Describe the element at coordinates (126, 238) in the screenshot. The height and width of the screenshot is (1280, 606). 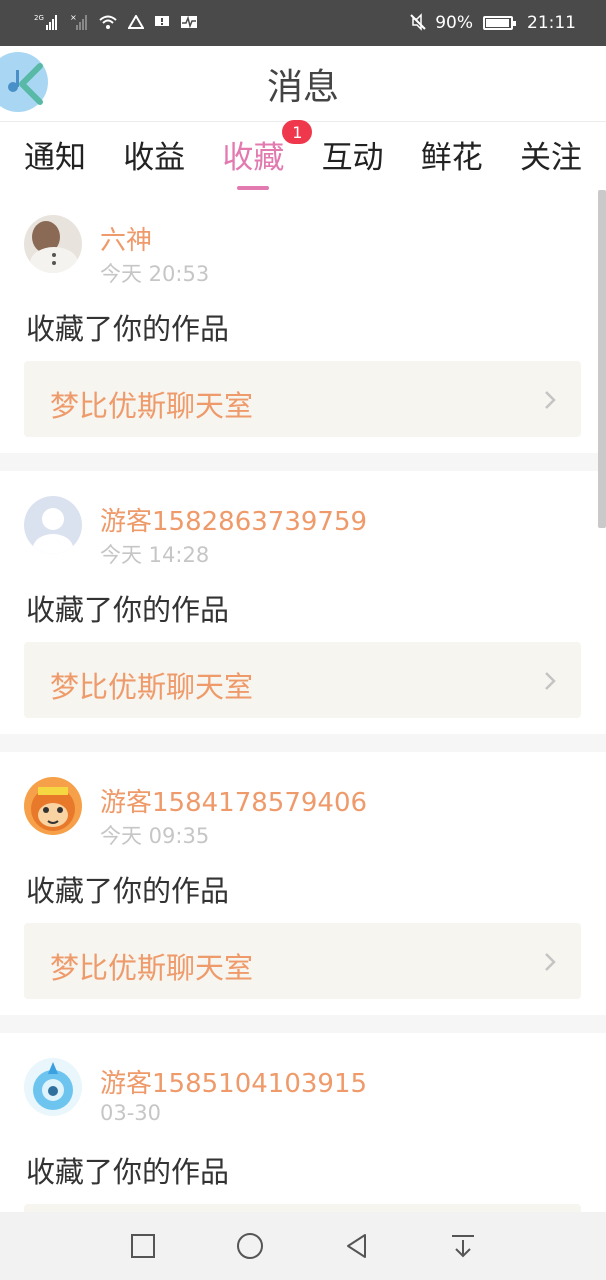
I see `username: 六神` at that location.